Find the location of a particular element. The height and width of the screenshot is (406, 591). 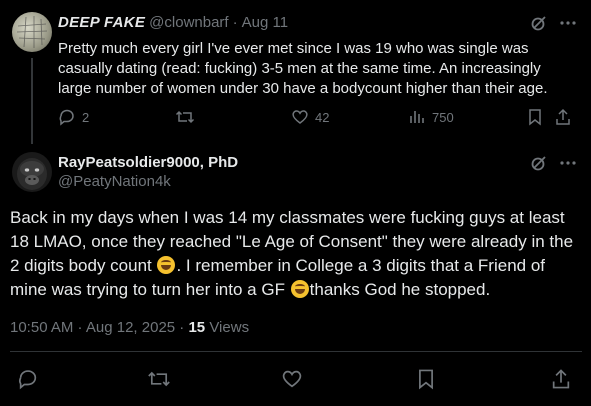

reply-count: 2 is located at coordinates (86, 117).